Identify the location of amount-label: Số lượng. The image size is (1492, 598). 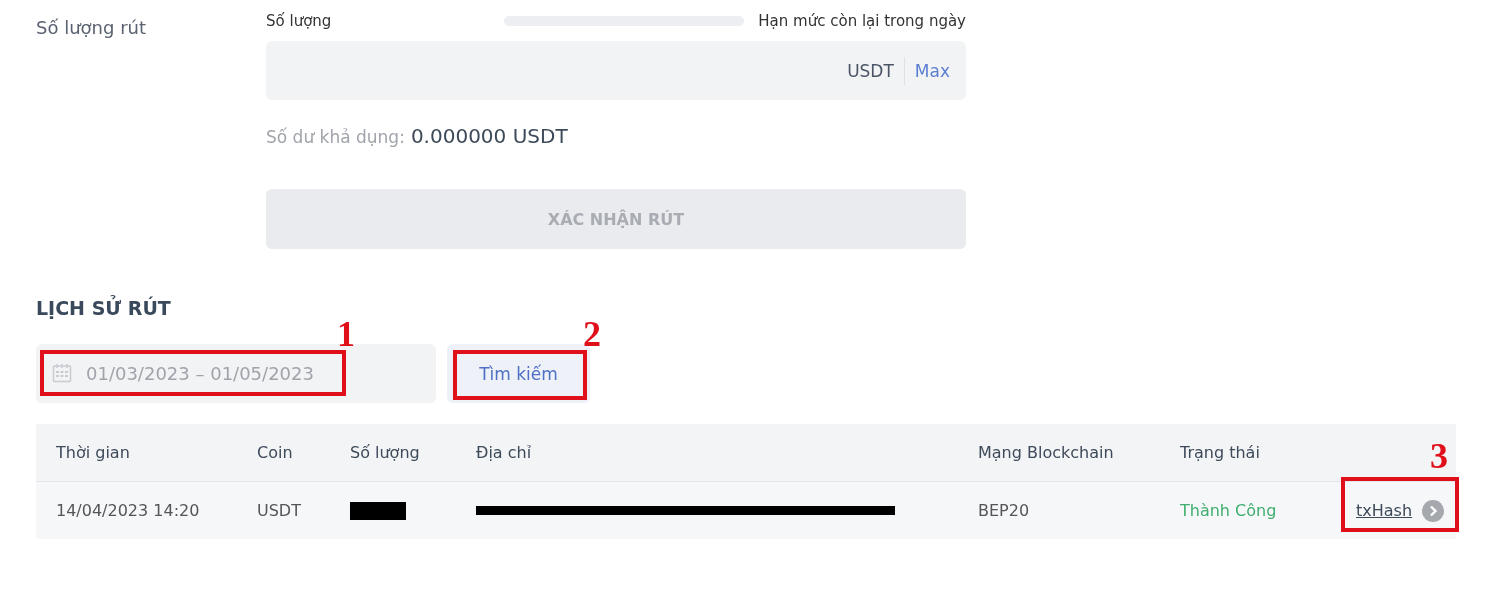
(299, 21).